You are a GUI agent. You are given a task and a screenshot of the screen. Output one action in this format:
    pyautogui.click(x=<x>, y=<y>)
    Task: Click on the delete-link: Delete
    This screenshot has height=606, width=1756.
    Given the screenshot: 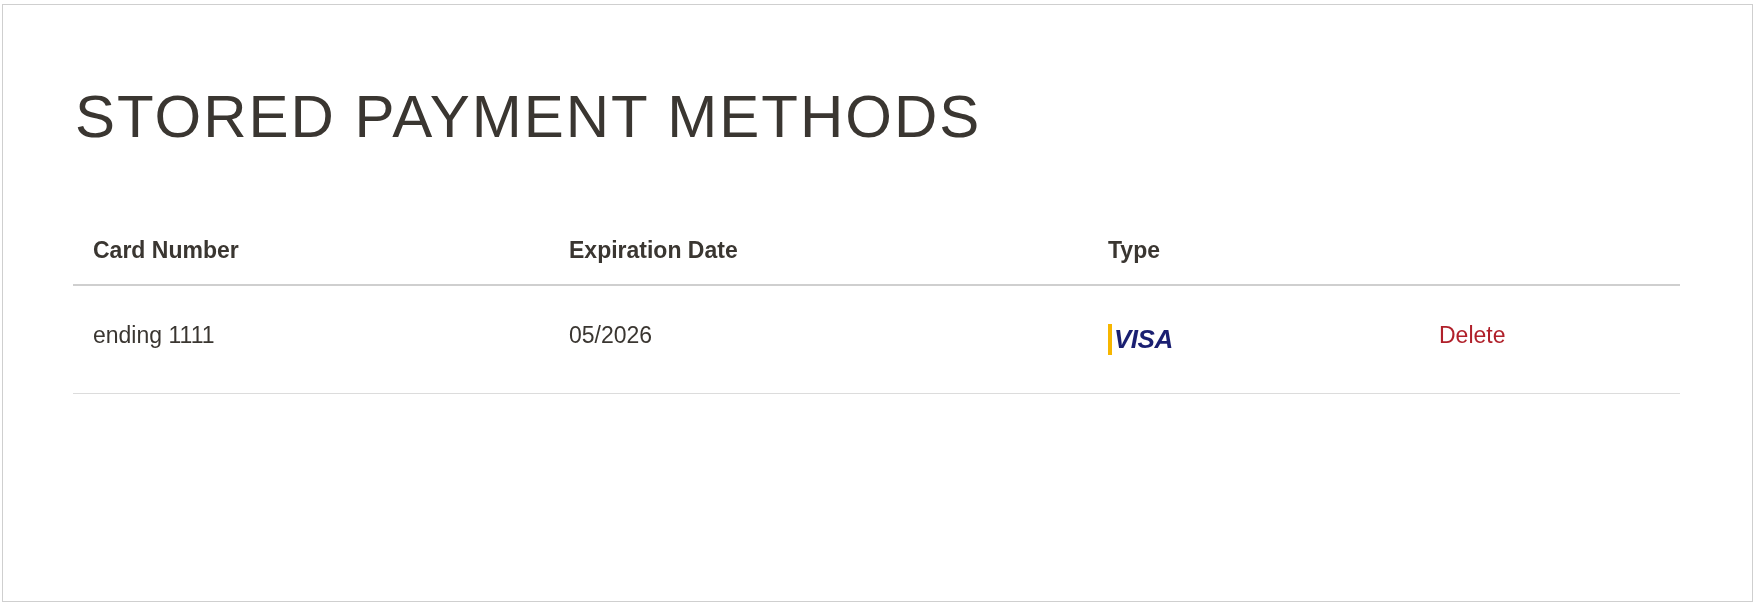 What is the action you would take?
    pyautogui.click(x=1472, y=335)
    